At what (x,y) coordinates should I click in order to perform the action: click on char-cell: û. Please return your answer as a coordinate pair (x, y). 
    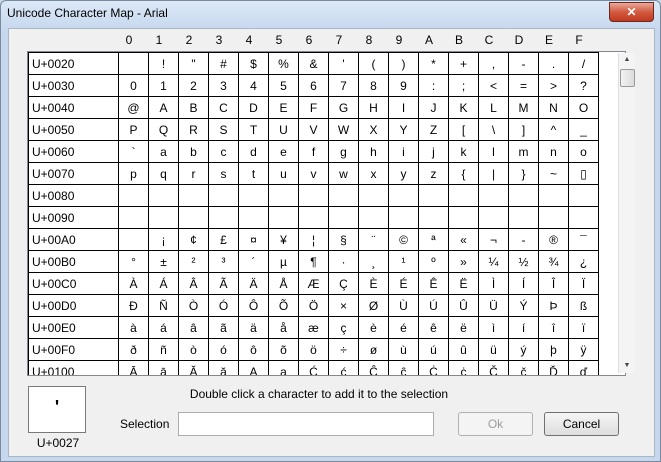
    Looking at the image, I should click on (463, 349).